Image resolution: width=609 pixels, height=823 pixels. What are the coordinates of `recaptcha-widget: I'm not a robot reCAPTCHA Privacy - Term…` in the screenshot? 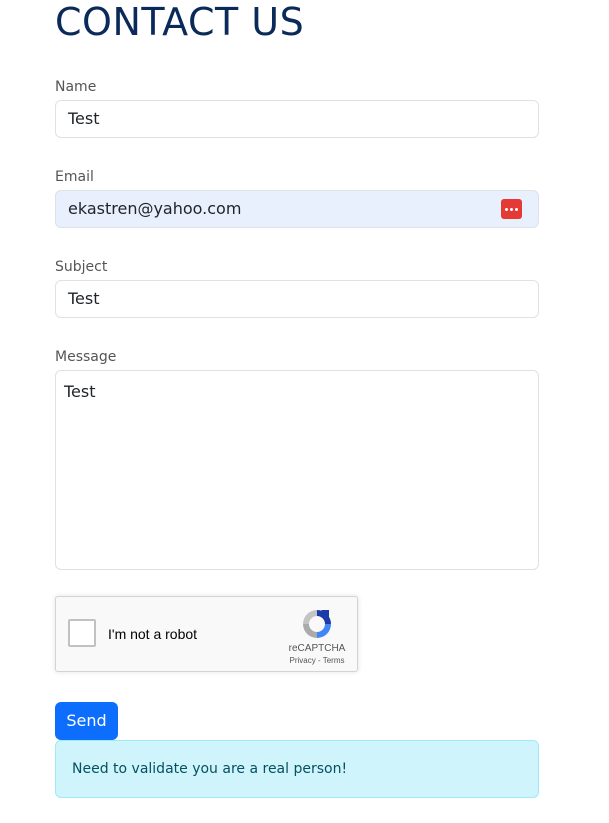 It's located at (206, 634).